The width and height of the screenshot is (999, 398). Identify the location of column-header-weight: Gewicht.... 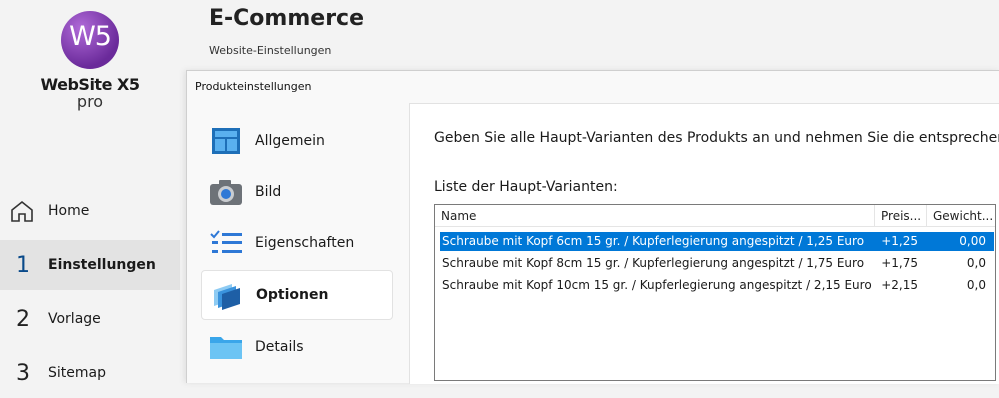
(961, 216).